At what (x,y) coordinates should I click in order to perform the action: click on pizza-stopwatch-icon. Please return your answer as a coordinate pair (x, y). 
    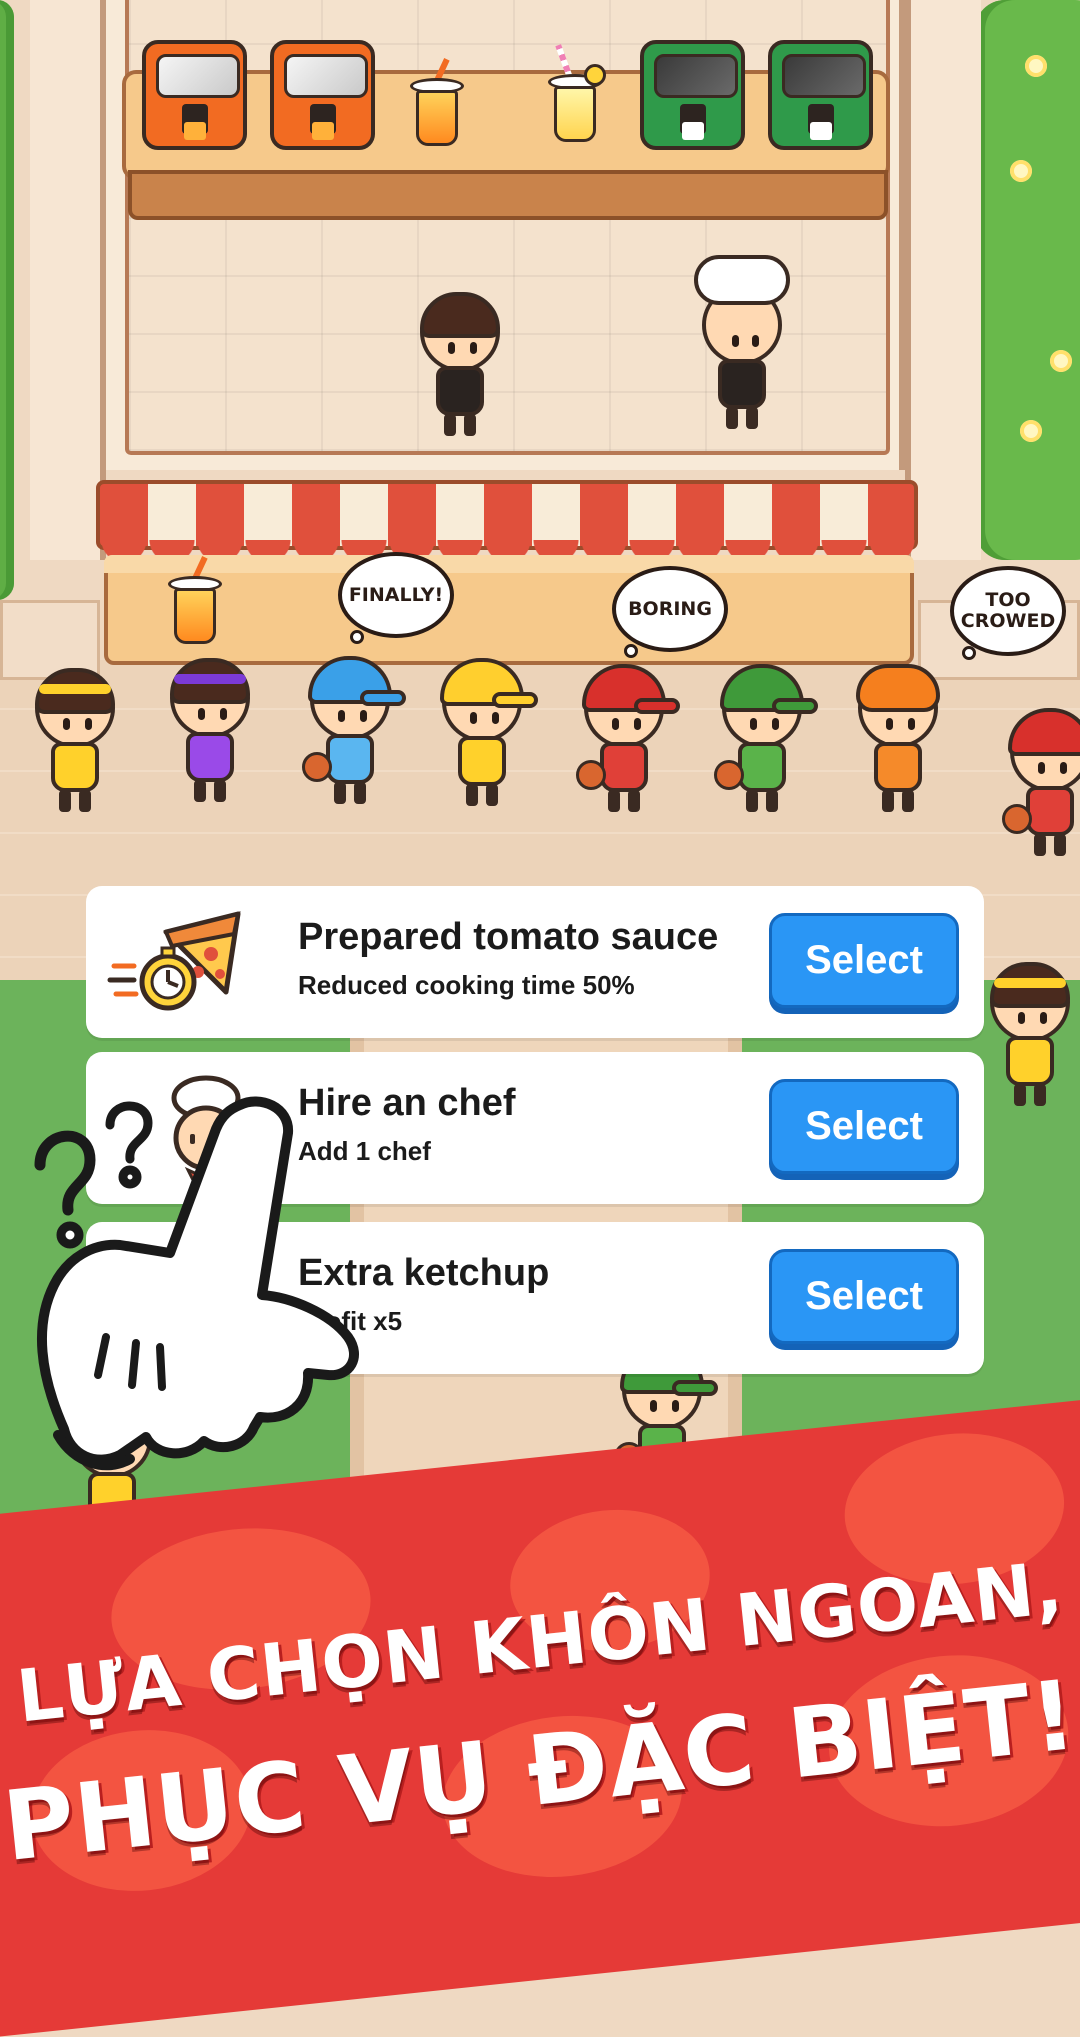
    Looking at the image, I should click on (174, 961).